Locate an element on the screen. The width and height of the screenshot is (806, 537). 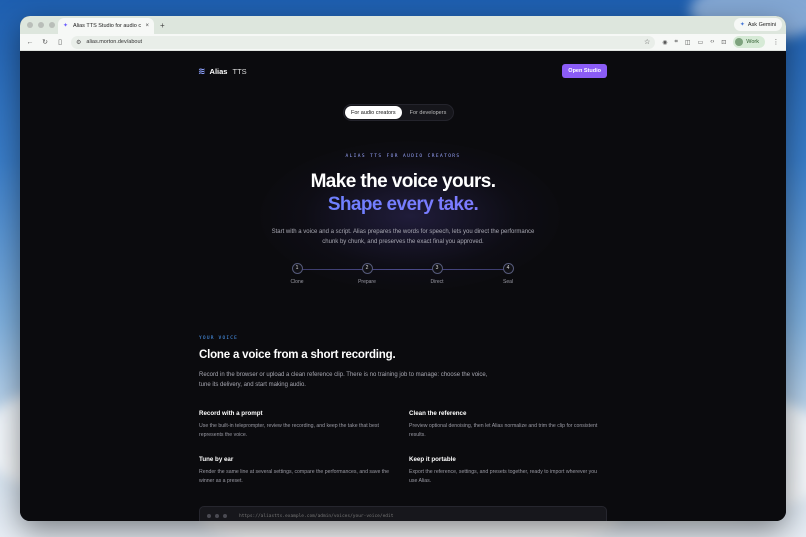
brand-suffix: TTS is located at coordinates (239, 71).